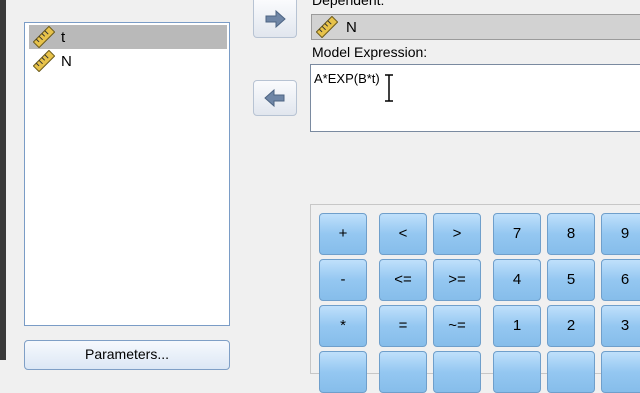 The image size is (640, 393). What do you see at coordinates (517, 280) in the screenshot?
I see `key-4: 4` at bounding box center [517, 280].